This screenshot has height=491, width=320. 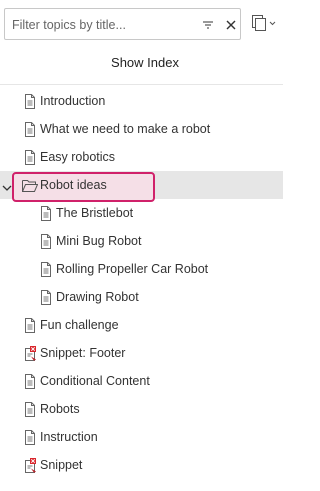 What do you see at coordinates (102, 25) in the screenshot?
I see `filter-input` at bounding box center [102, 25].